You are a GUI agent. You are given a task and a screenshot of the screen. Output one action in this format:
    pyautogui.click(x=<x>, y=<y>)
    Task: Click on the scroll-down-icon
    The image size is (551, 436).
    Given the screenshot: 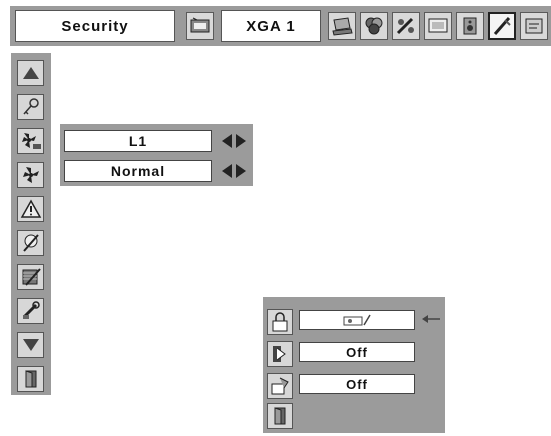 What is the action you would take?
    pyautogui.click(x=30, y=345)
    